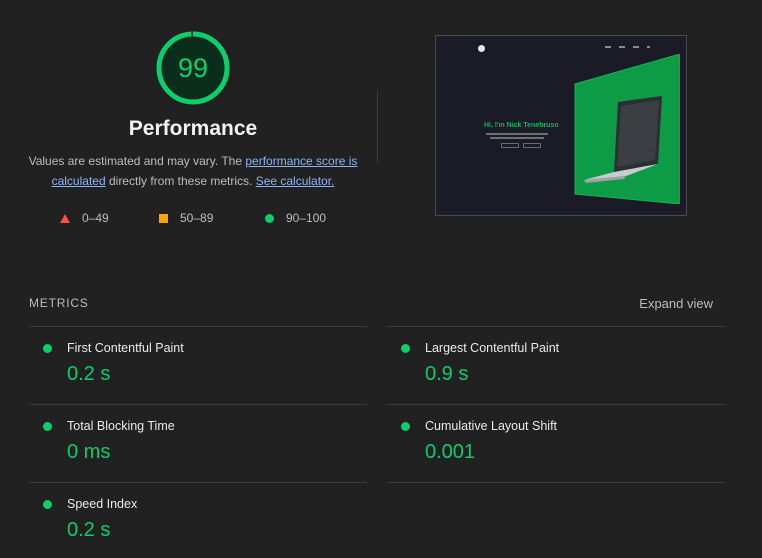 This screenshot has height=558, width=762. I want to click on expand-view-toggle: Expand view, so click(676, 303).